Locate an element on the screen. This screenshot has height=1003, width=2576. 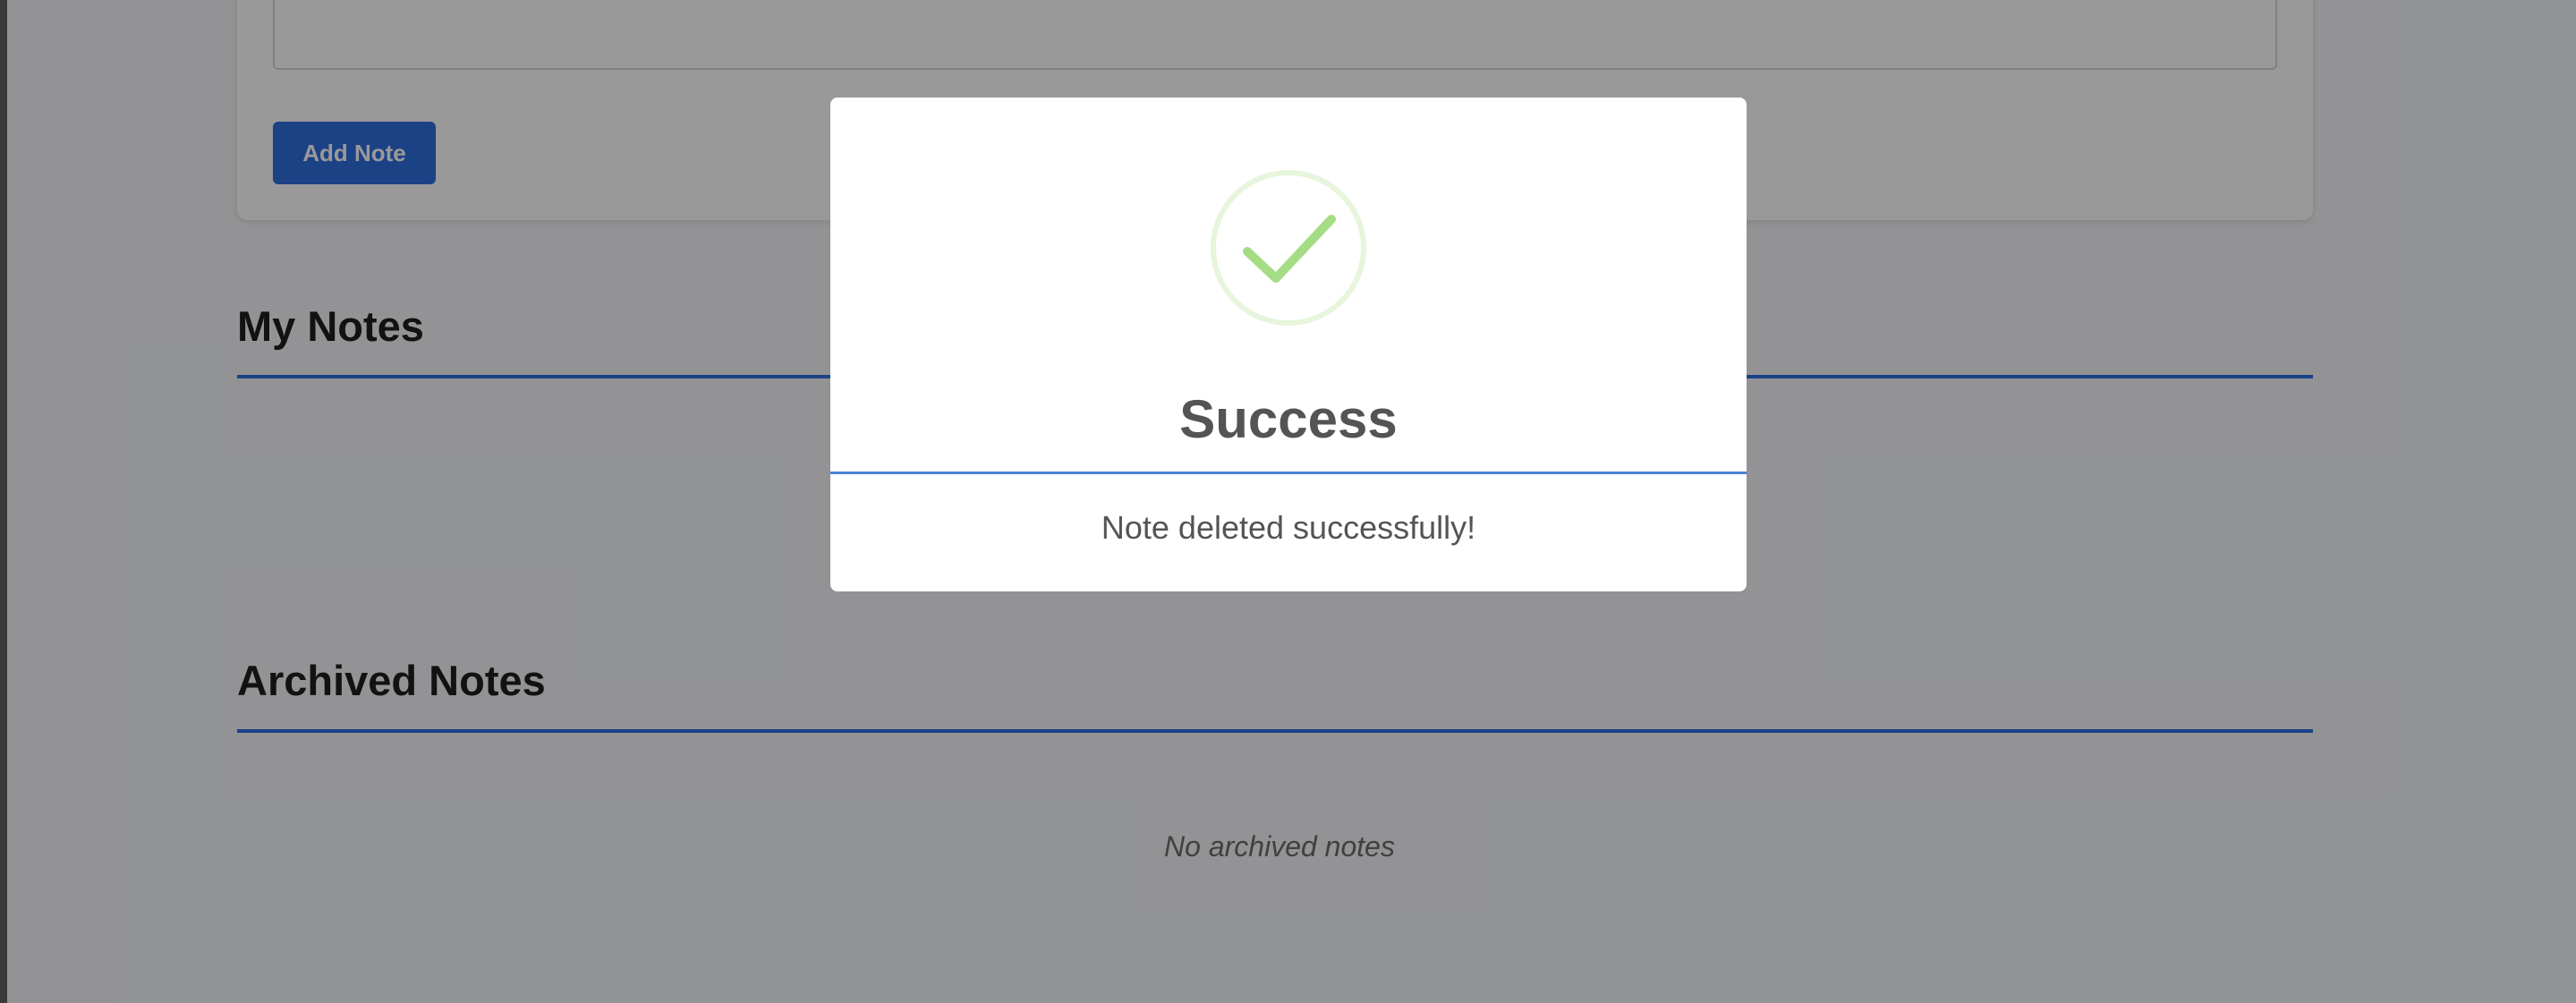
dialog-message: Note deleted successfully! is located at coordinates (1288, 528).